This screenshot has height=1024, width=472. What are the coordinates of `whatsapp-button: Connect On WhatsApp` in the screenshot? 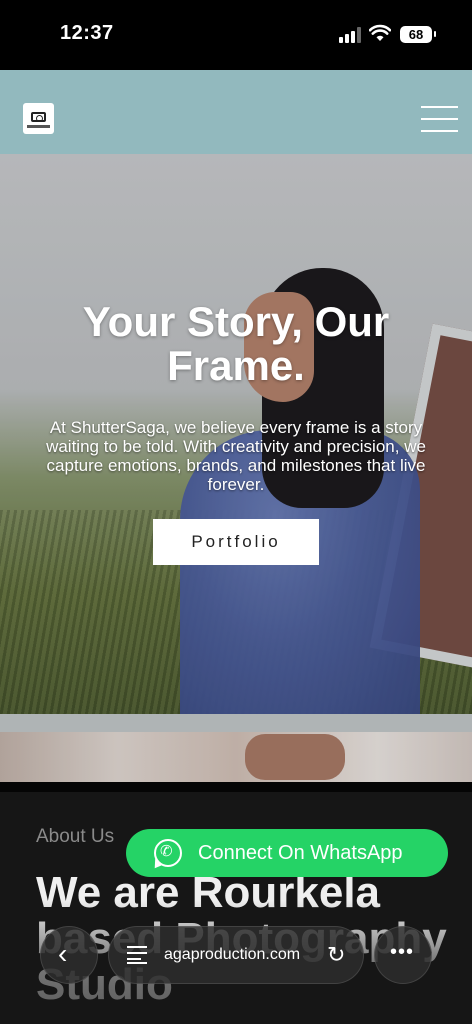 It's located at (287, 853).